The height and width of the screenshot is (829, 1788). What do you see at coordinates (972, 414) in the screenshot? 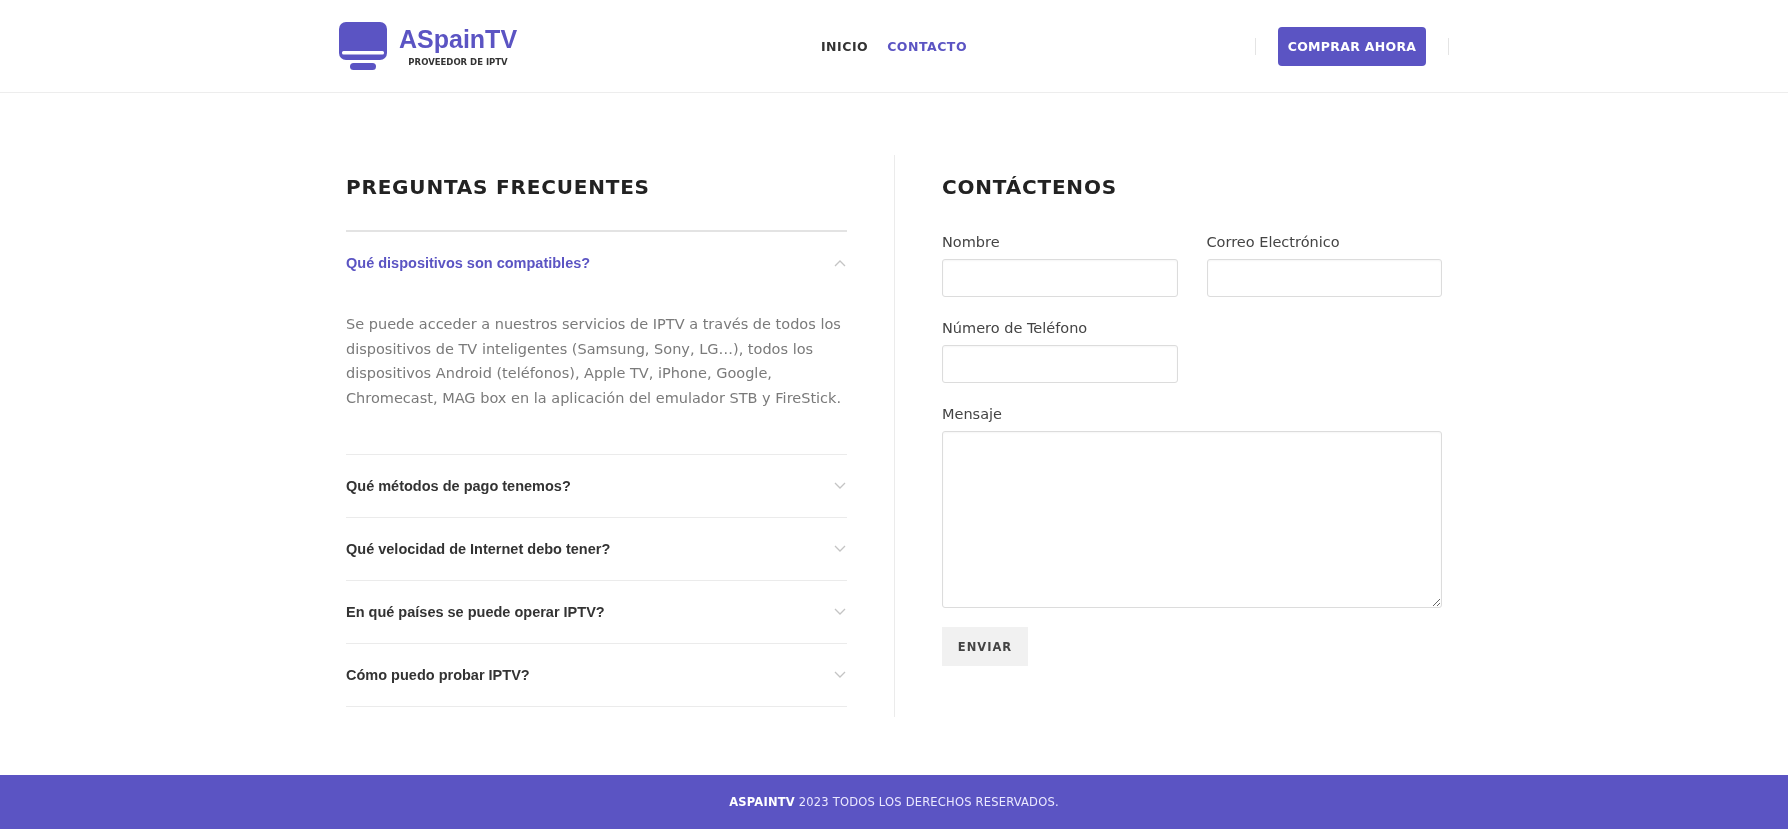
I see `field-label: Mensaje` at bounding box center [972, 414].